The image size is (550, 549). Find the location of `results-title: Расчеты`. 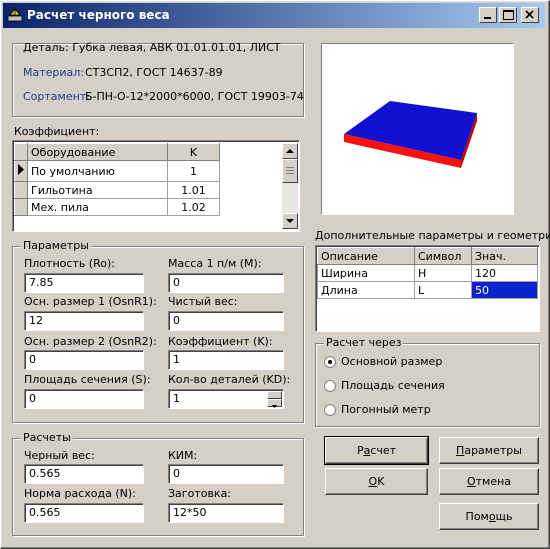

results-title: Расчеты is located at coordinates (47, 437).